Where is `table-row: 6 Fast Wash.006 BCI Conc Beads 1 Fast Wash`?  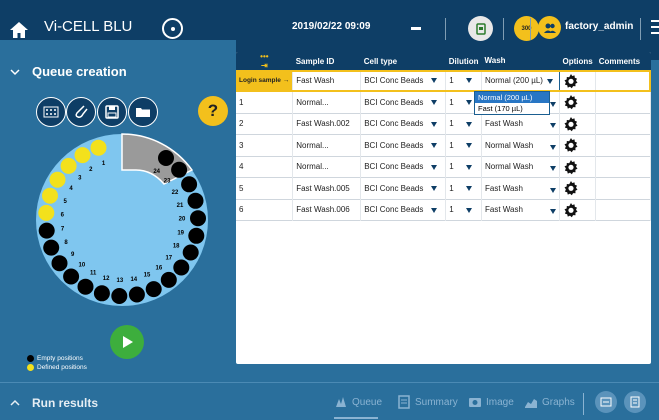 table-row: 6 Fast Wash.006 BCI Conc Beads 1 Fast Wash is located at coordinates (443, 210).